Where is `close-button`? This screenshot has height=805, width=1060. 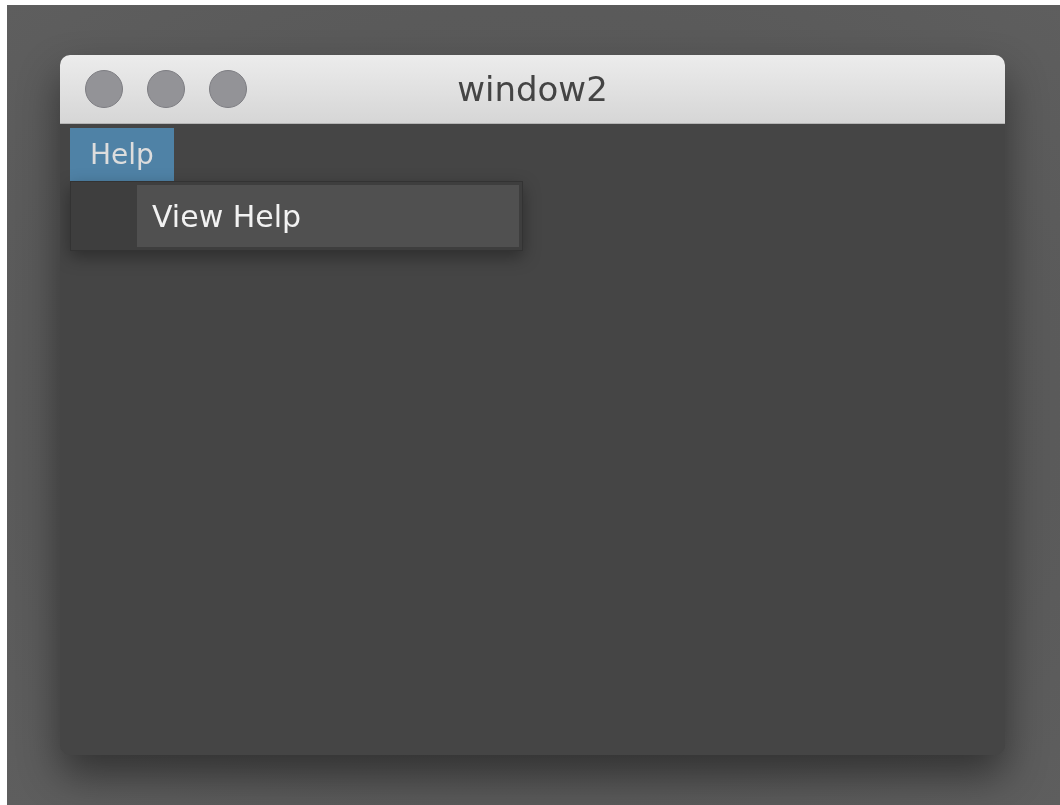 close-button is located at coordinates (104, 89).